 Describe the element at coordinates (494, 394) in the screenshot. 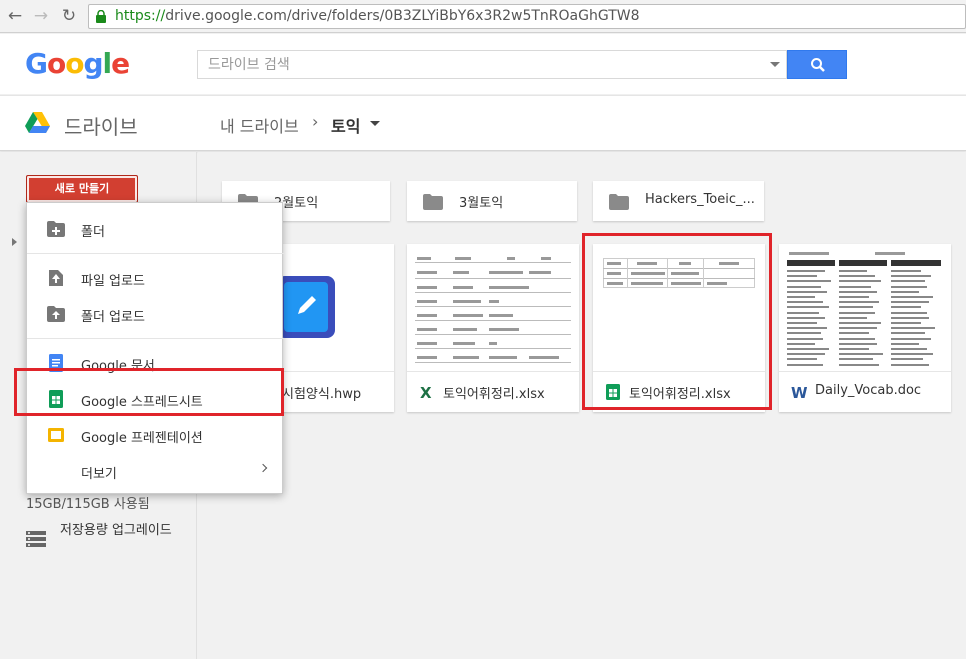

I see `file-name: 토익어휘정리.xlsx` at that location.